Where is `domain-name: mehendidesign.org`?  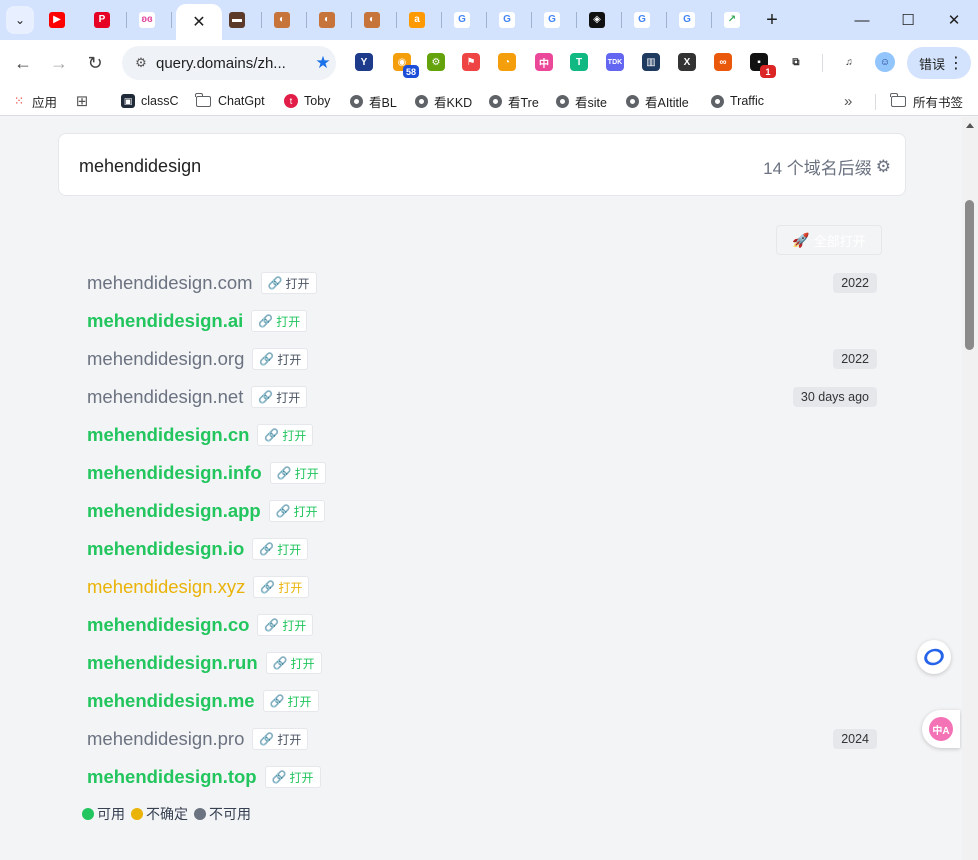
domain-name: mehendidesign.org is located at coordinates (165, 359).